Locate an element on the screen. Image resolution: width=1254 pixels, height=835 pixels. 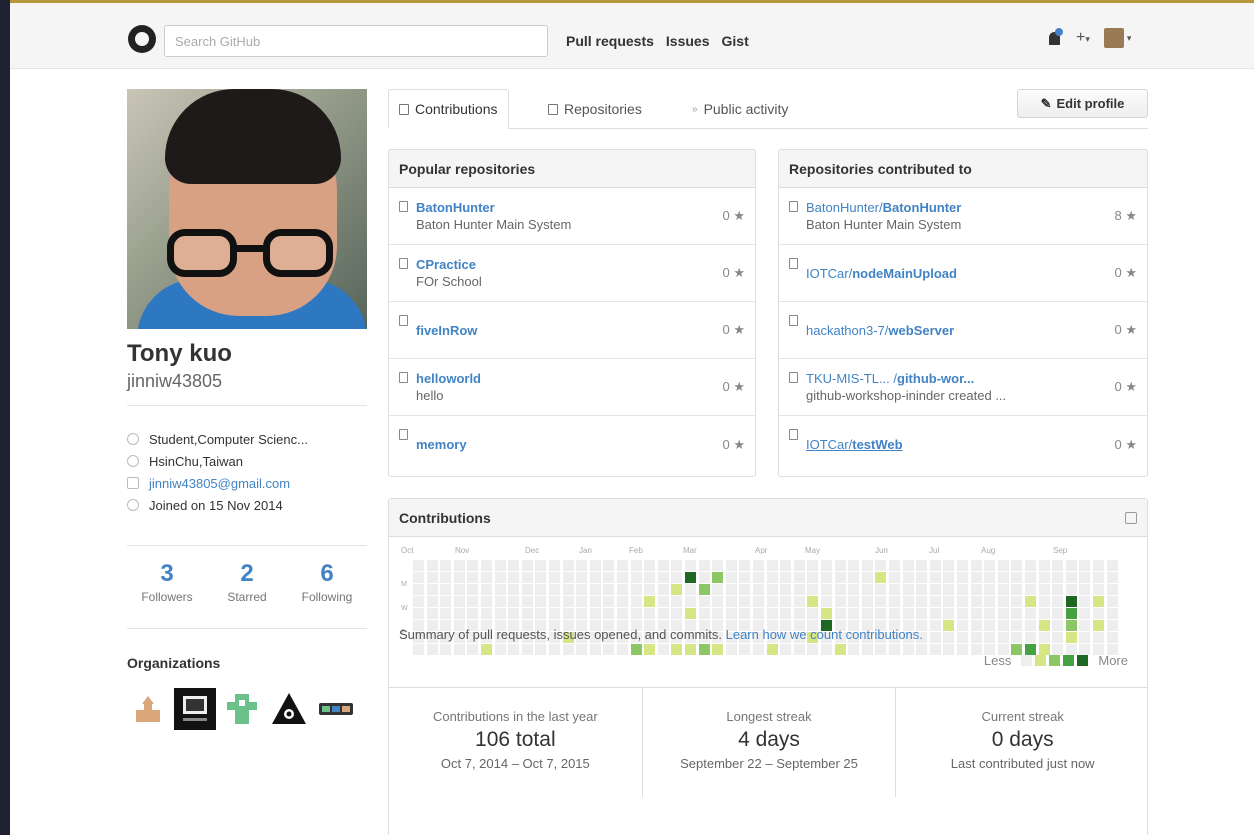
list-item: fiveInRow 0 ★ is located at coordinates (572, 330).